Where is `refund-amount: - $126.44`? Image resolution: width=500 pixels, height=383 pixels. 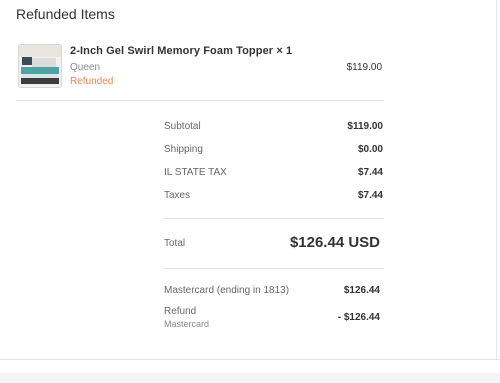
refund-amount: - $126.44 is located at coordinates (358, 317).